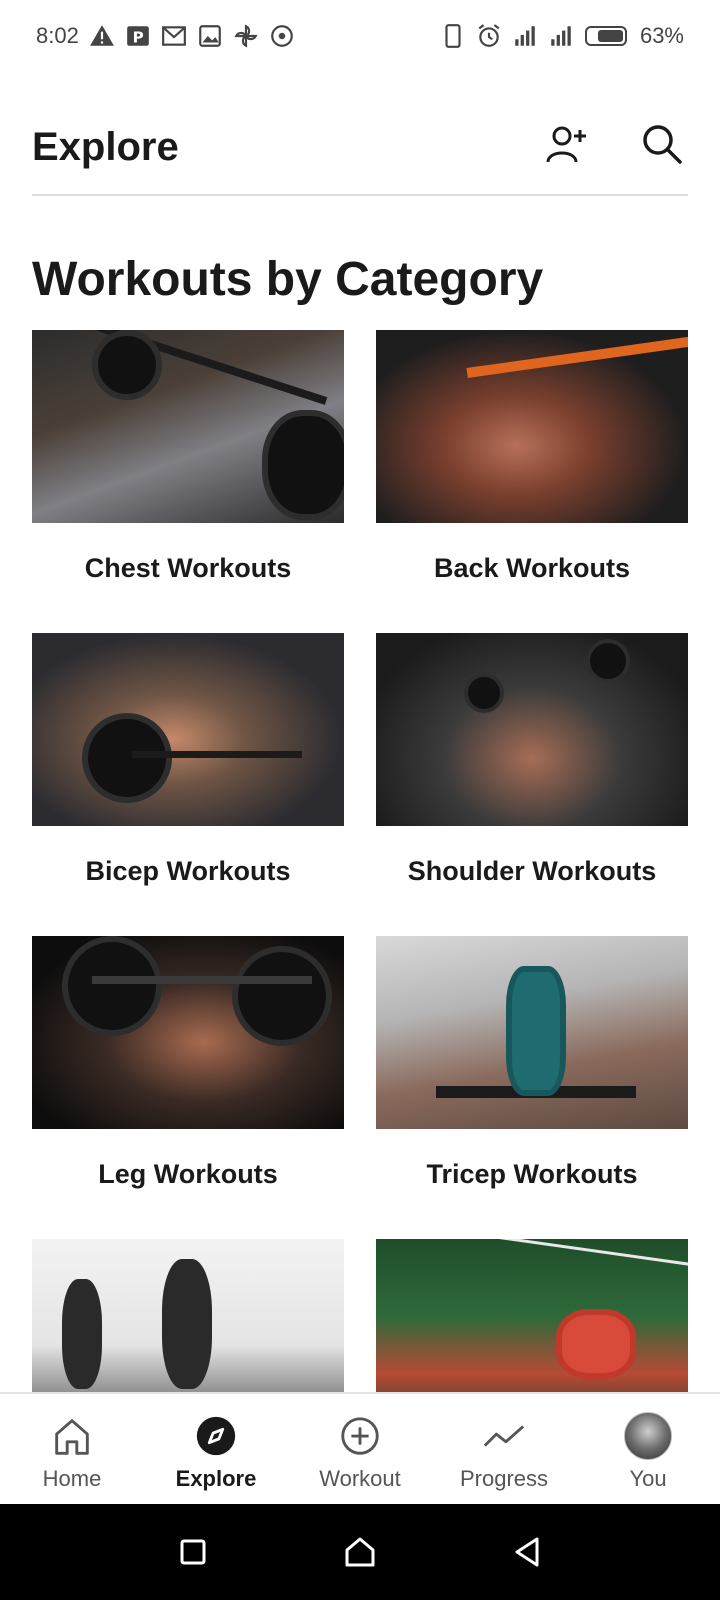  What do you see at coordinates (489, 36) in the screenshot?
I see `alarm-icon` at bounding box center [489, 36].